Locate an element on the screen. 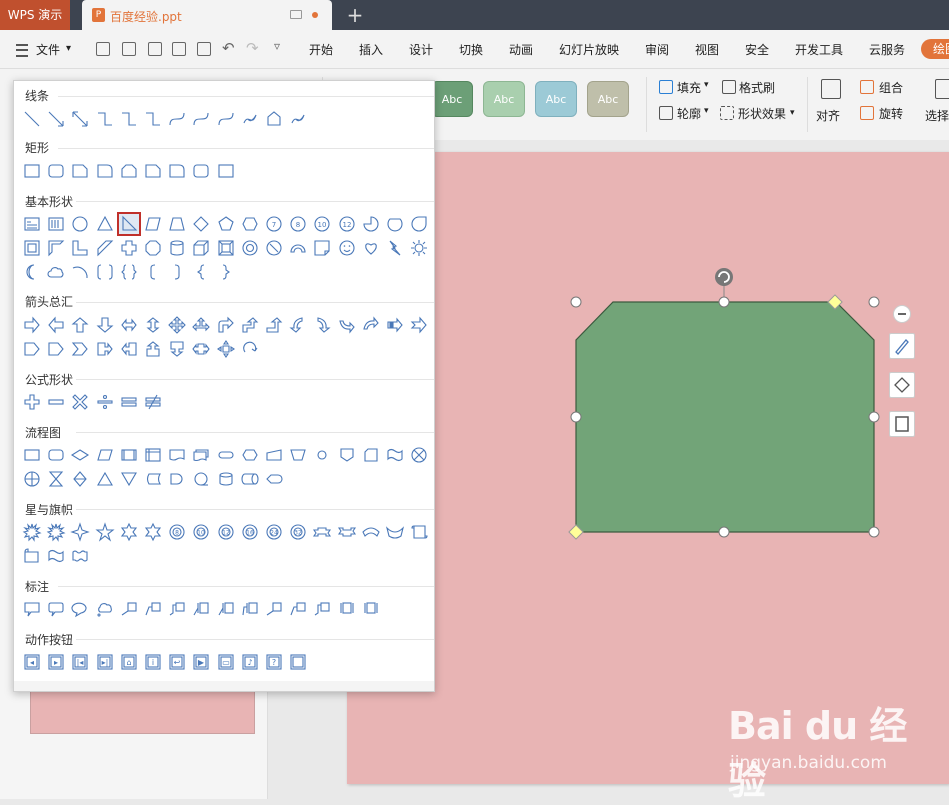 This screenshot has height=805, width=949. multiply-shape-icon is located at coordinates (80, 402).